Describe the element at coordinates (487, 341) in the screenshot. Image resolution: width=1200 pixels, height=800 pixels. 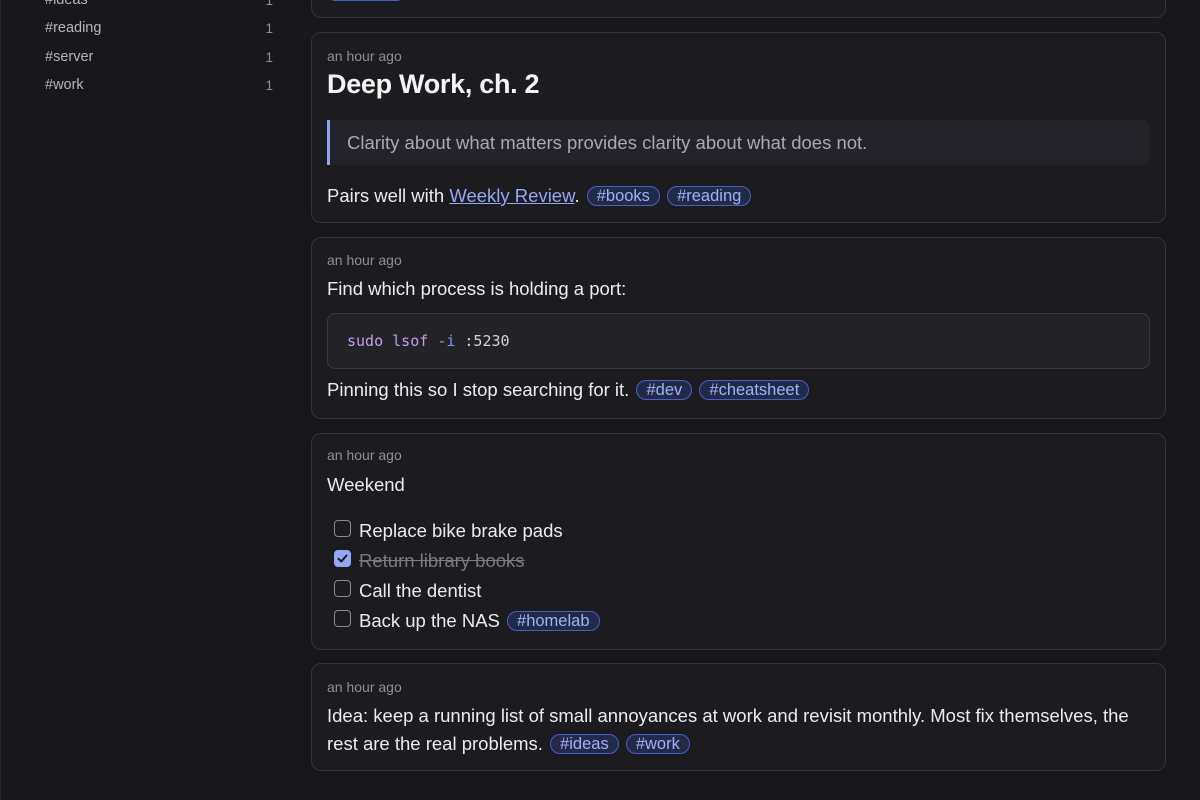
I see `code-arg: :5230` at that location.